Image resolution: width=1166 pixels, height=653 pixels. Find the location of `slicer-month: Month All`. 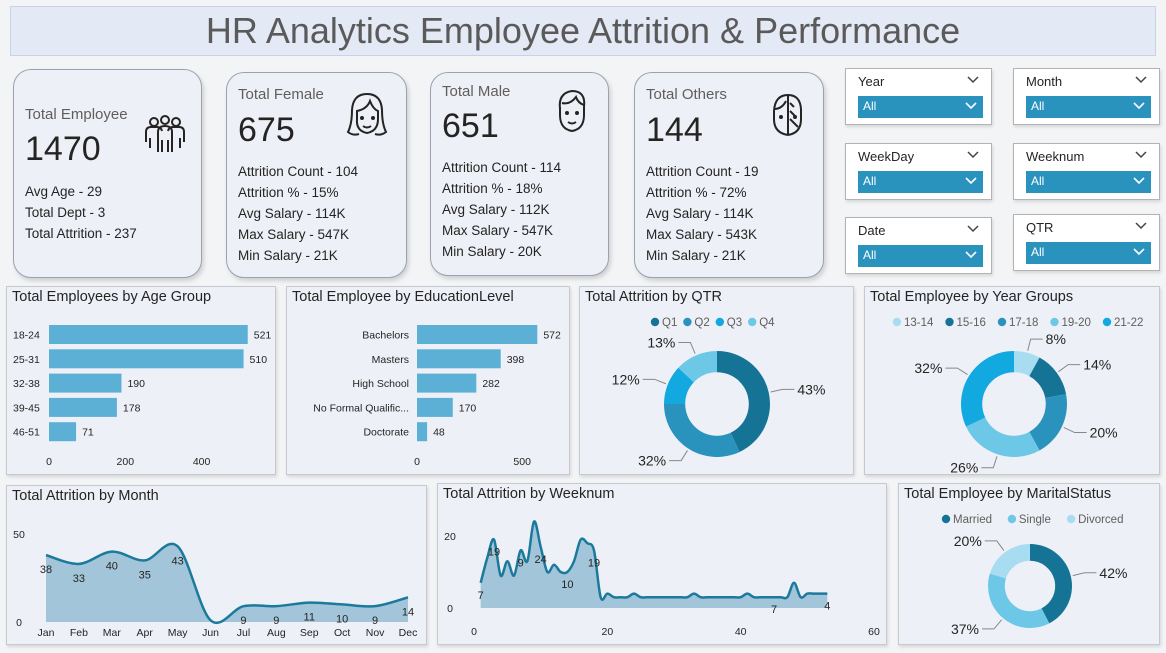

slicer-month: Month All is located at coordinates (1086, 96).